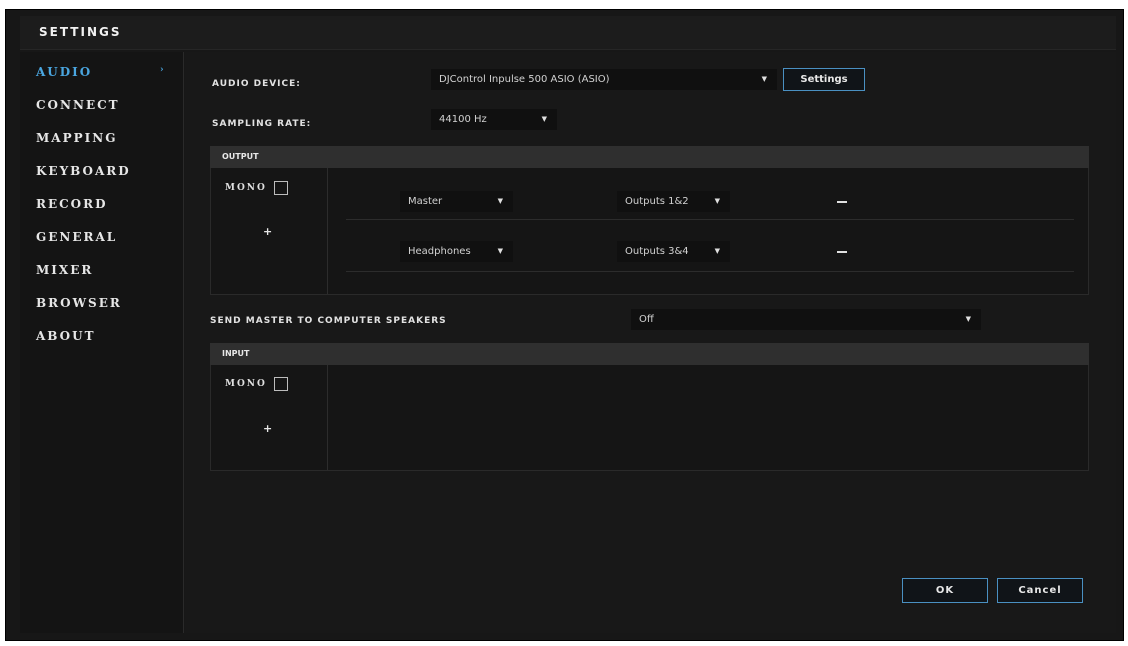  What do you see at coordinates (64, 72) in the screenshot?
I see `sidebar-item-label: AUDIO` at bounding box center [64, 72].